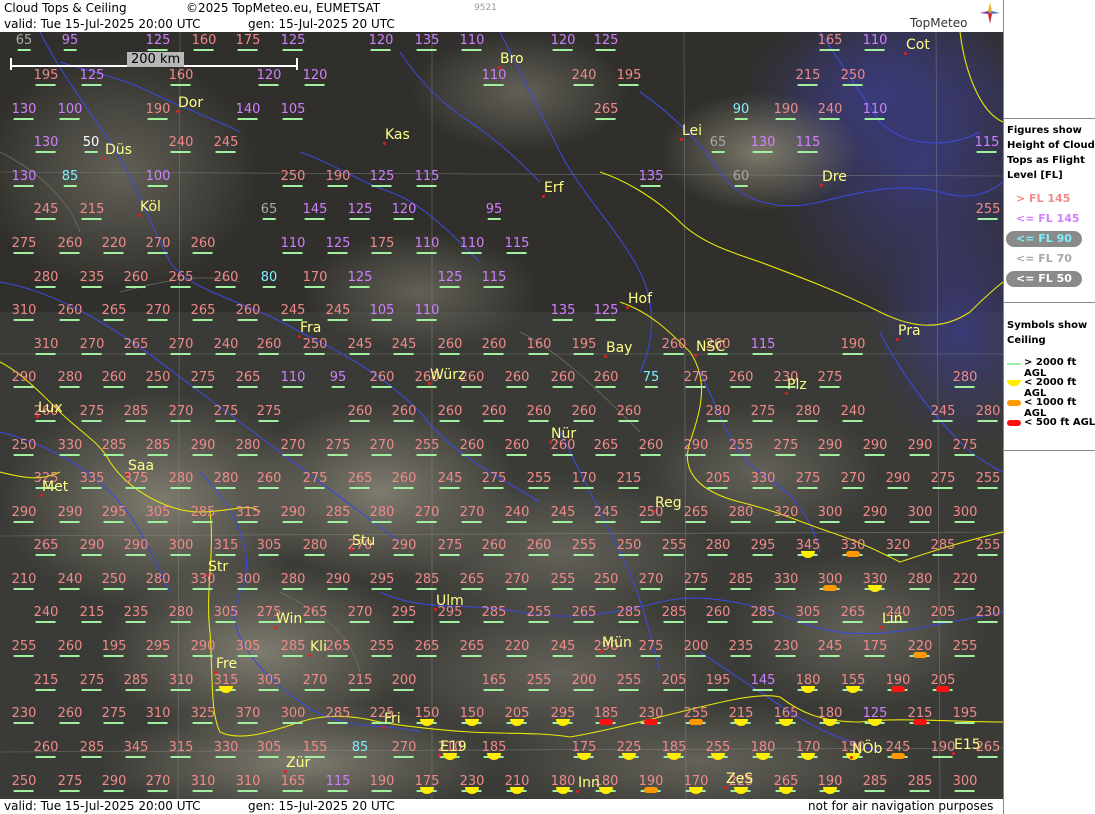  I want to click on cloud-top-value: 115, so click(763, 346).